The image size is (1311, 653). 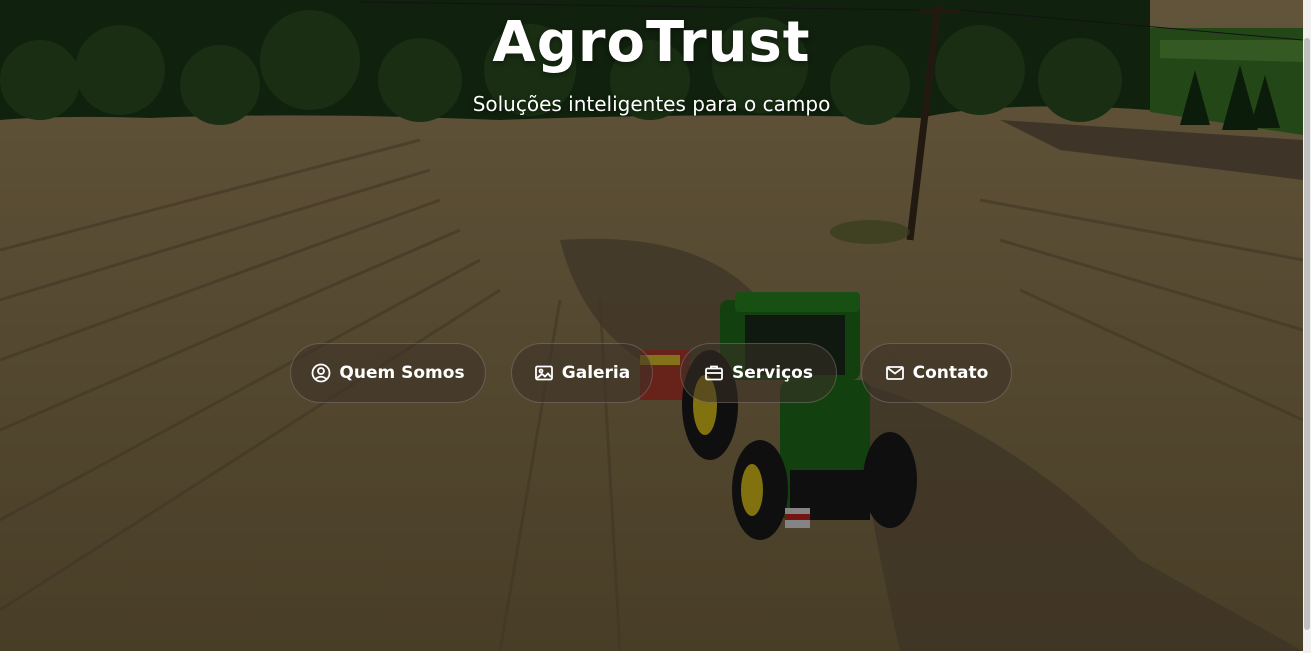 I want to click on vertical-scrollbar, so click(x=1307, y=326).